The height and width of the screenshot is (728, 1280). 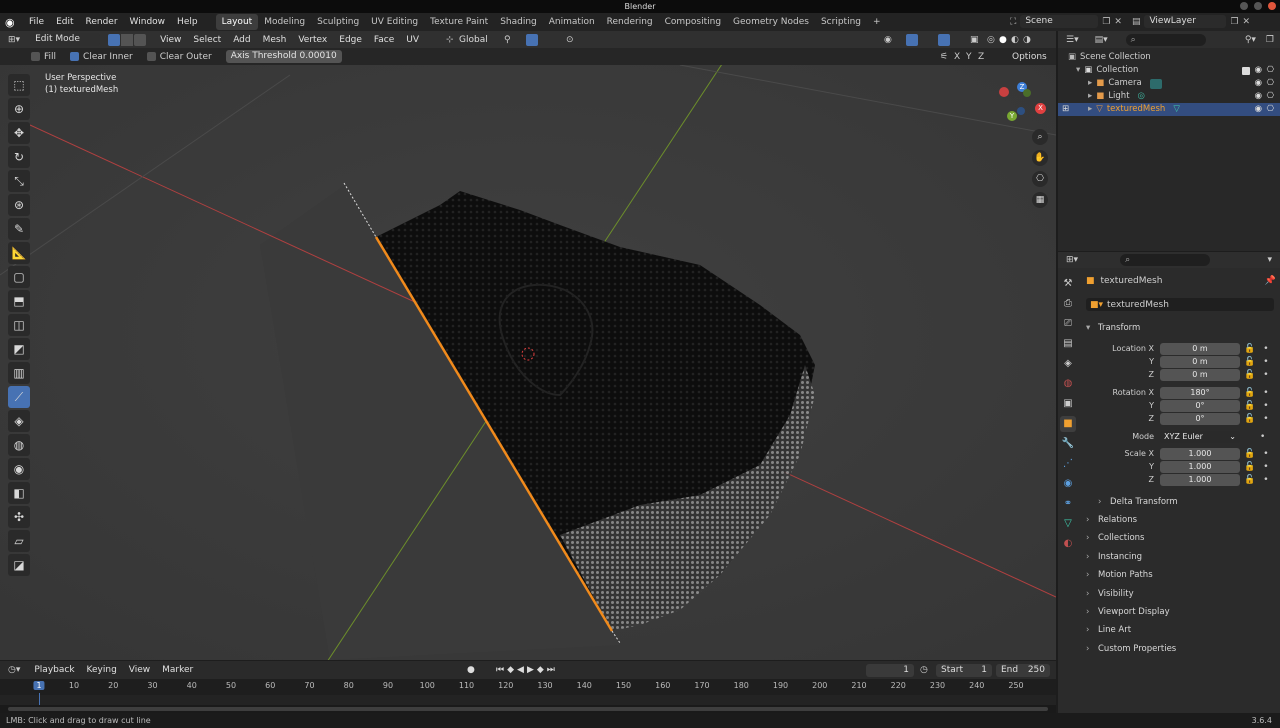 What do you see at coordinates (19, 205) in the screenshot?
I see `transform-icon: ⊛` at bounding box center [19, 205].